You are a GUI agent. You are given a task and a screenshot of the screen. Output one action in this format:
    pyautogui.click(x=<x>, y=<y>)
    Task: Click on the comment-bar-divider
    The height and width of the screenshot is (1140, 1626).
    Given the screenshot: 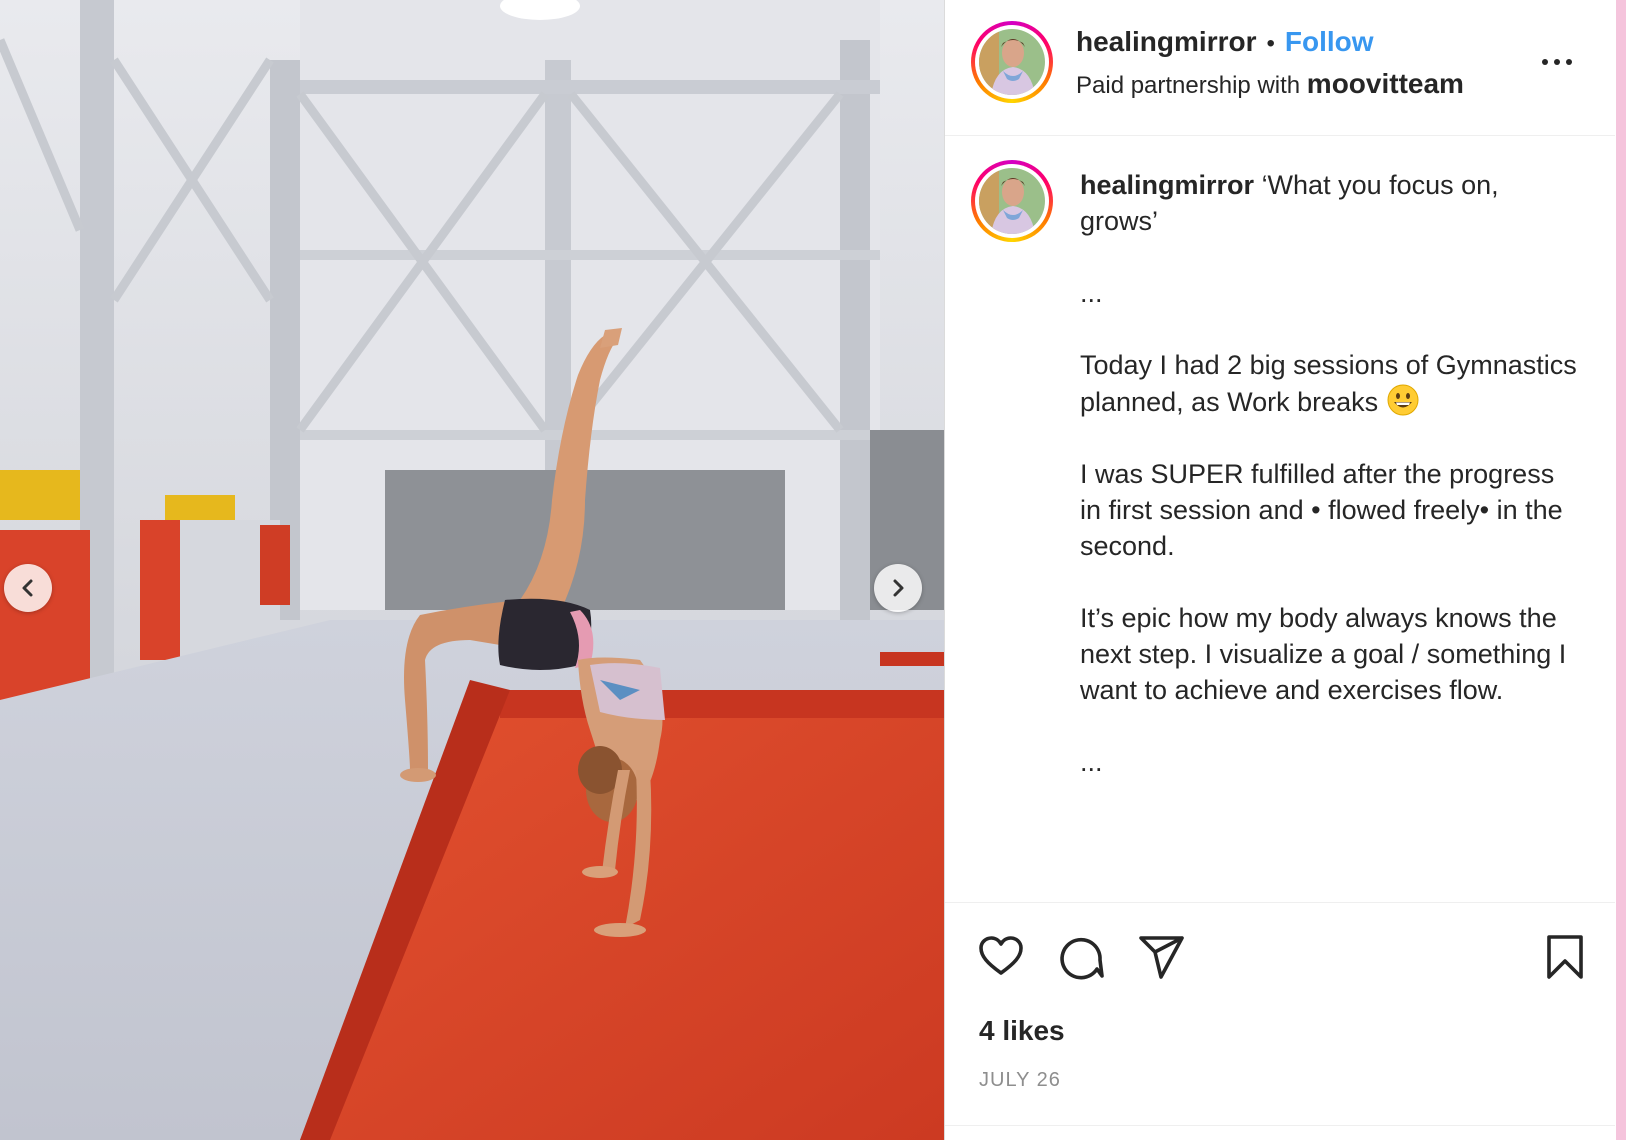 What is the action you would take?
    pyautogui.click(x=1280, y=1132)
    